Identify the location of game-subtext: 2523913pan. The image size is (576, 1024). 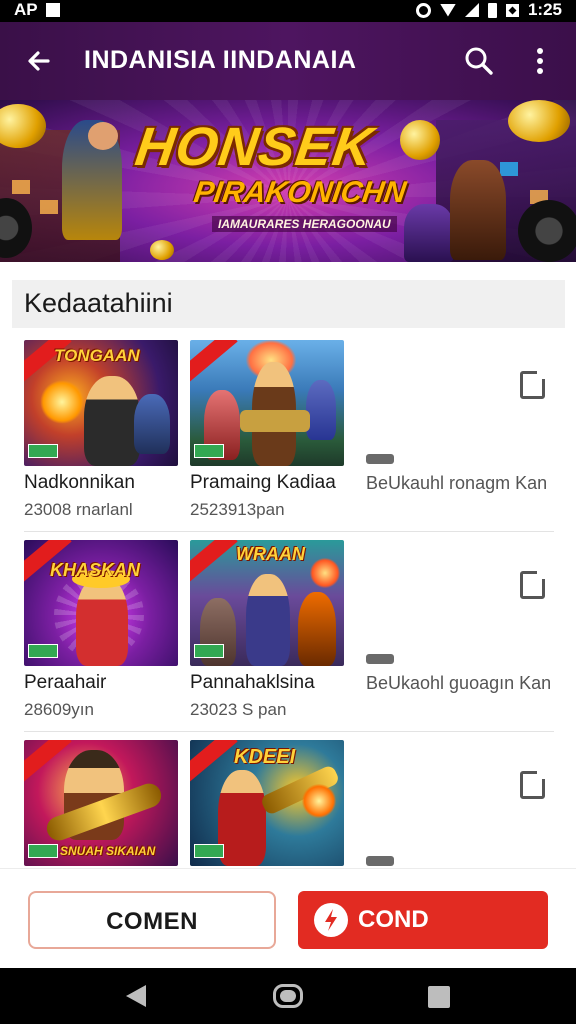
(237, 509).